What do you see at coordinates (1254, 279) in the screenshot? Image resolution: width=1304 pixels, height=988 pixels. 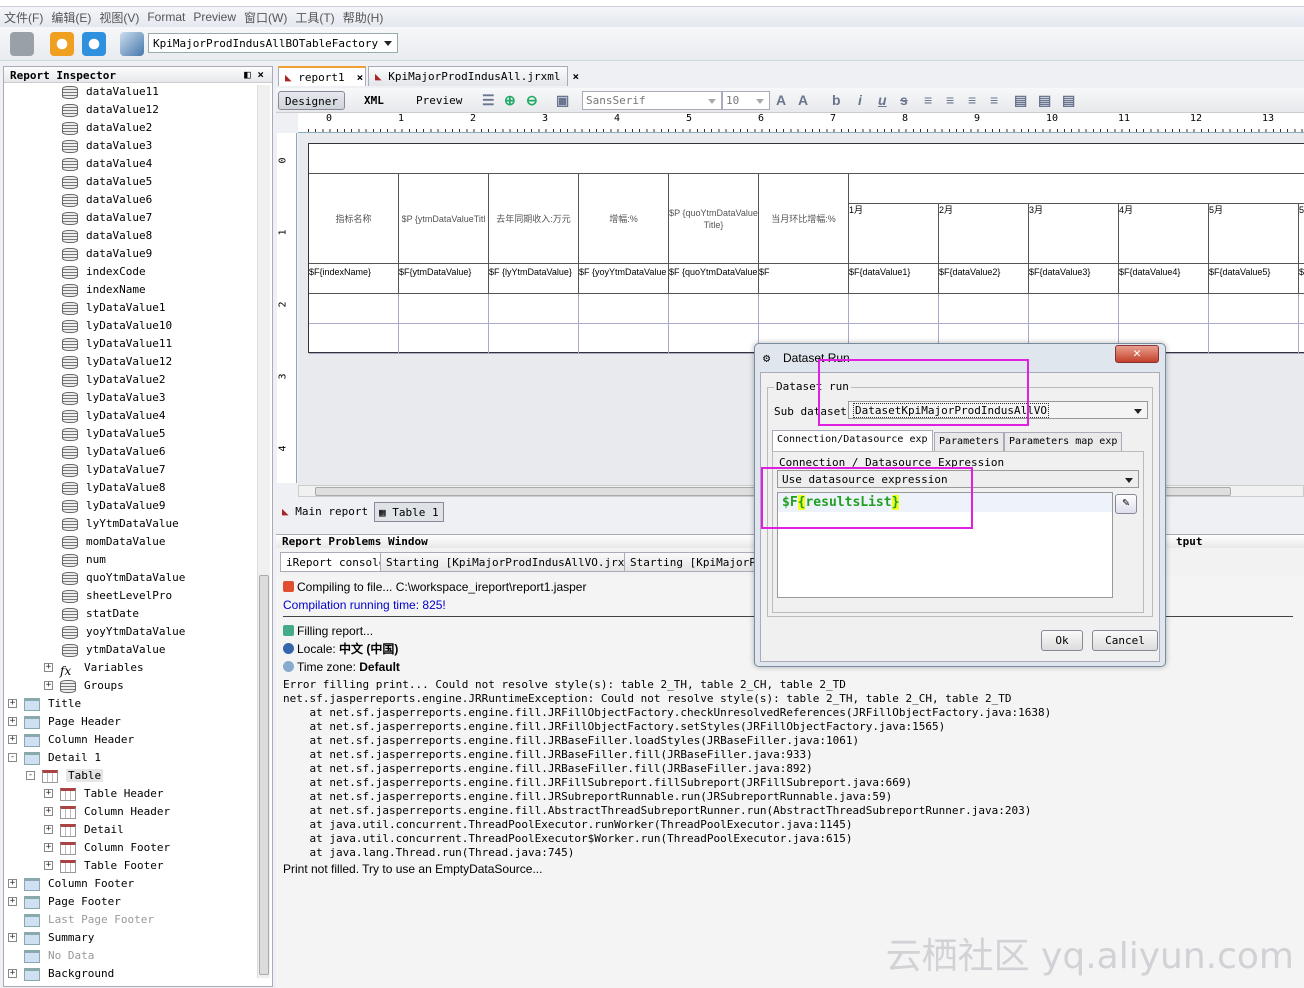 I see `detail-field: $F{dataValue5}` at bounding box center [1254, 279].